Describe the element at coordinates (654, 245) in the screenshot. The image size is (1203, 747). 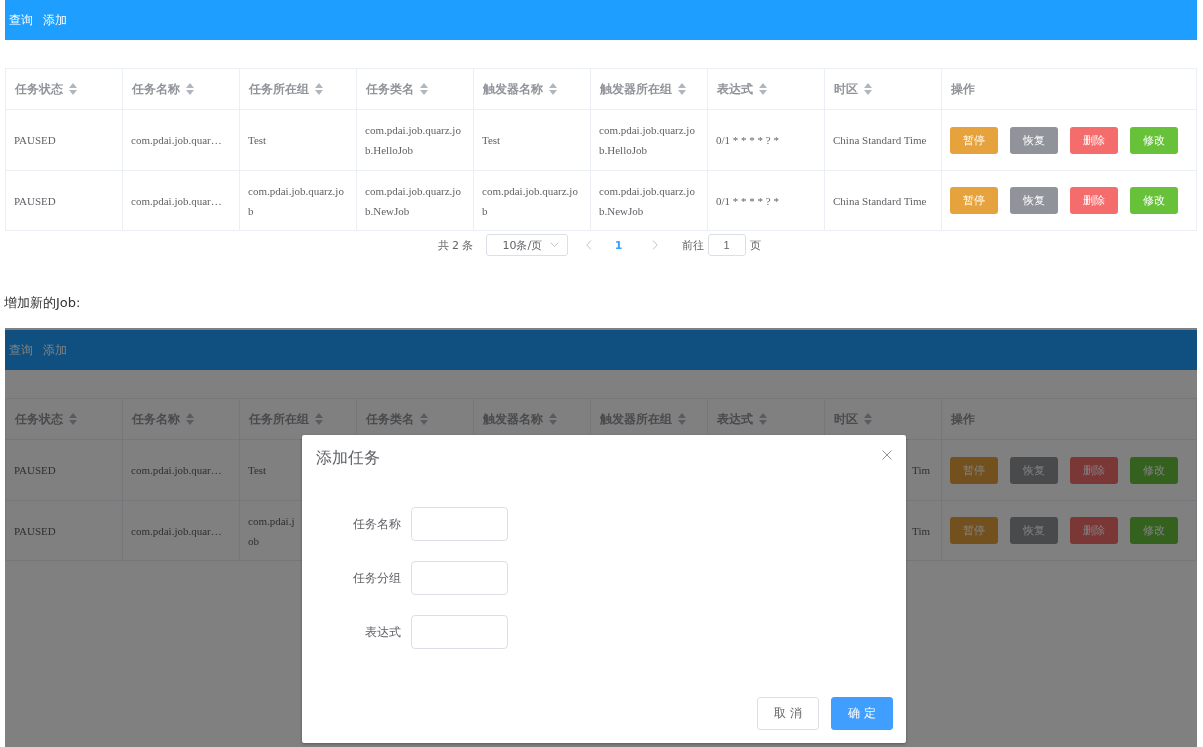
I see `chevron-right-icon` at that location.